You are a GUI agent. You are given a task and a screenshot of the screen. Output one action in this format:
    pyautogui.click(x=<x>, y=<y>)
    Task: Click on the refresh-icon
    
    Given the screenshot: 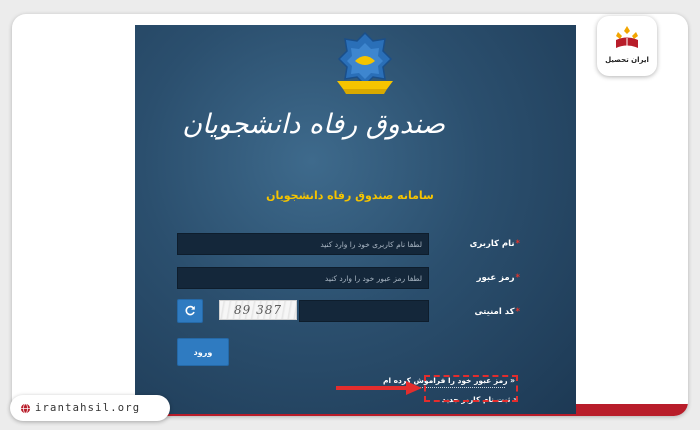 What is the action you would take?
    pyautogui.click(x=190, y=310)
    